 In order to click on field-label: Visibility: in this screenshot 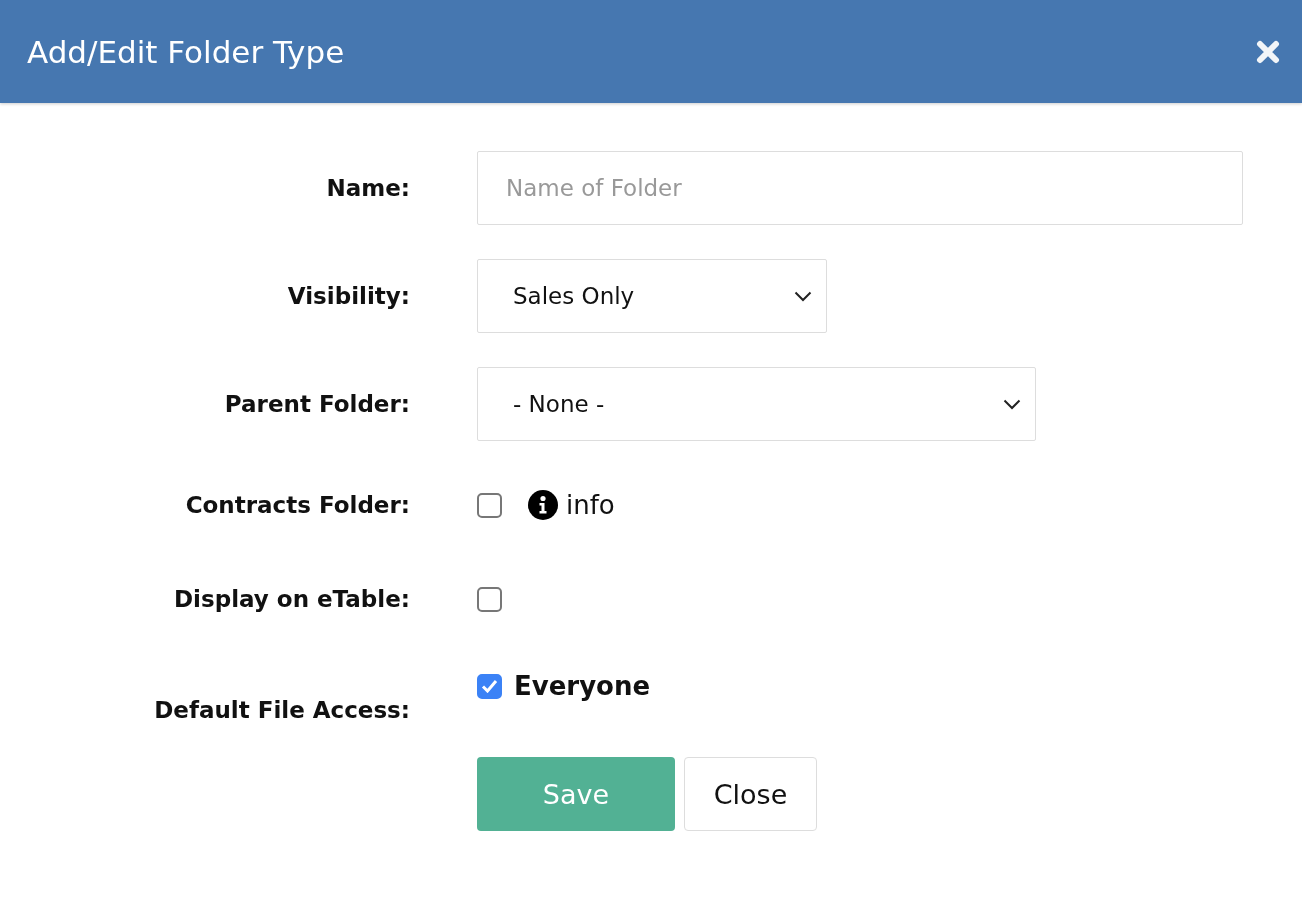, I will do `click(348, 296)`.